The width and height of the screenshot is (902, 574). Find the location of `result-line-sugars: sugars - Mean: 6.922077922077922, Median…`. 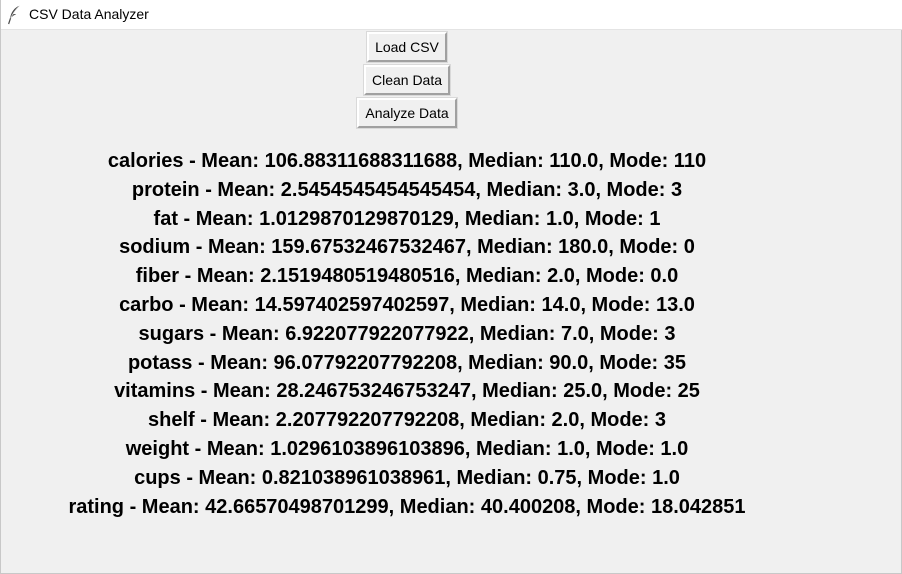

result-line-sugars: sugars - Mean: 6.922077922077922, Median… is located at coordinates (407, 333).